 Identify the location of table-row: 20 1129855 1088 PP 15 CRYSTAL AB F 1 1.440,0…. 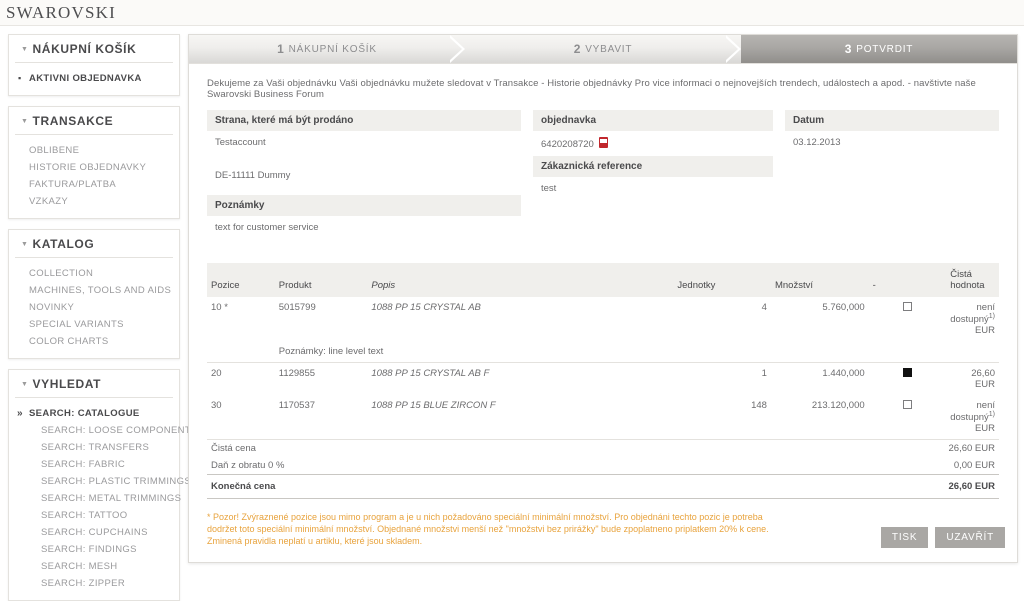
(603, 379).